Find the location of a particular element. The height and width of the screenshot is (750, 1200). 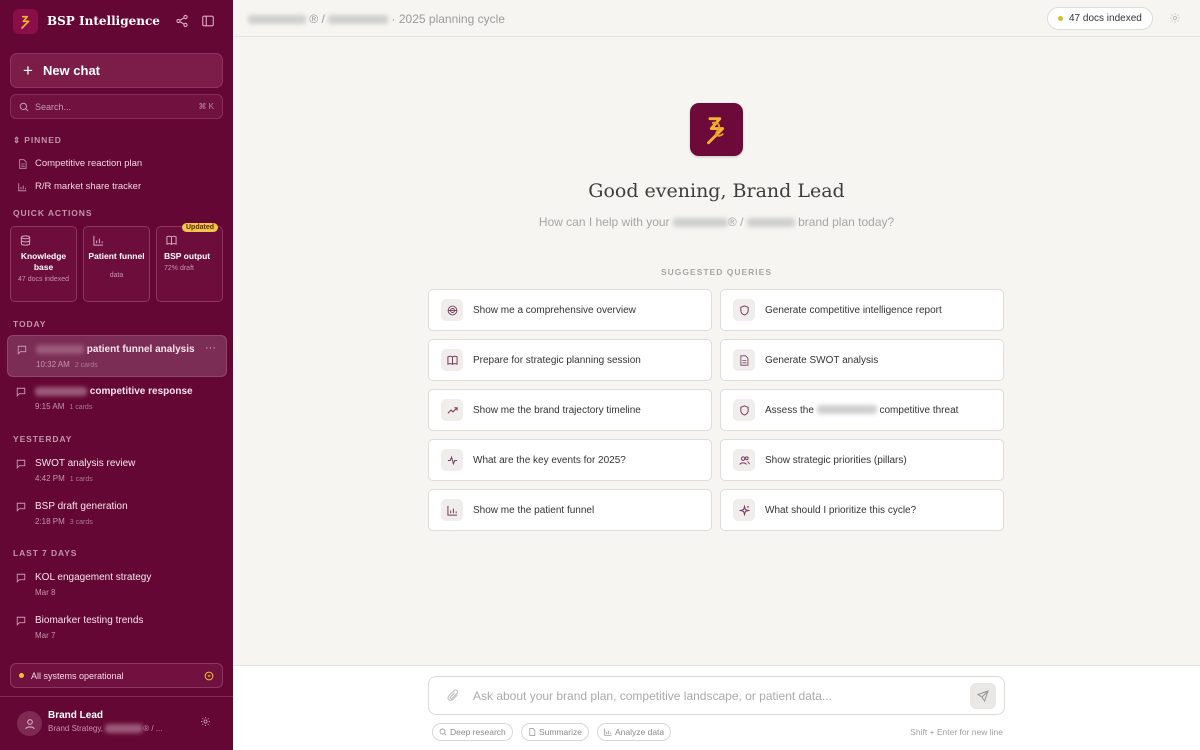

chat-item-kol-engagement-strategy: KOL engagement strategy Mar 8 is located at coordinates (117, 585).